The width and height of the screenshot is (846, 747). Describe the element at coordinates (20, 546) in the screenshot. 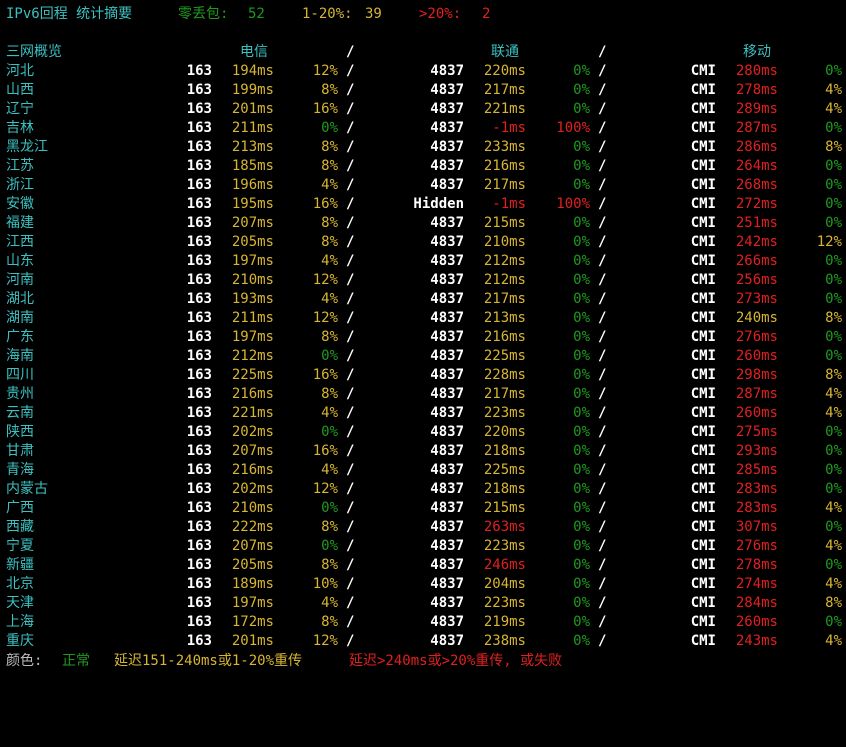

I see `row-region: 宁夏` at that location.